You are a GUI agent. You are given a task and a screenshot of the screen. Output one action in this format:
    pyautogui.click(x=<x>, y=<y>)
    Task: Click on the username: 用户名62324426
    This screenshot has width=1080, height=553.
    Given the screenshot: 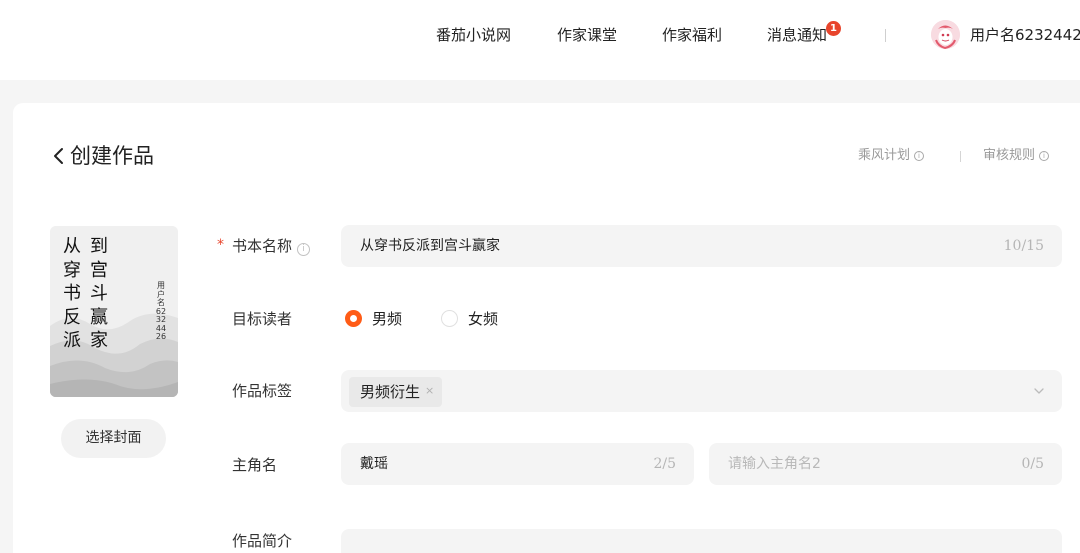 What is the action you would take?
    pyautogui.click(x=1025, y=35)
    